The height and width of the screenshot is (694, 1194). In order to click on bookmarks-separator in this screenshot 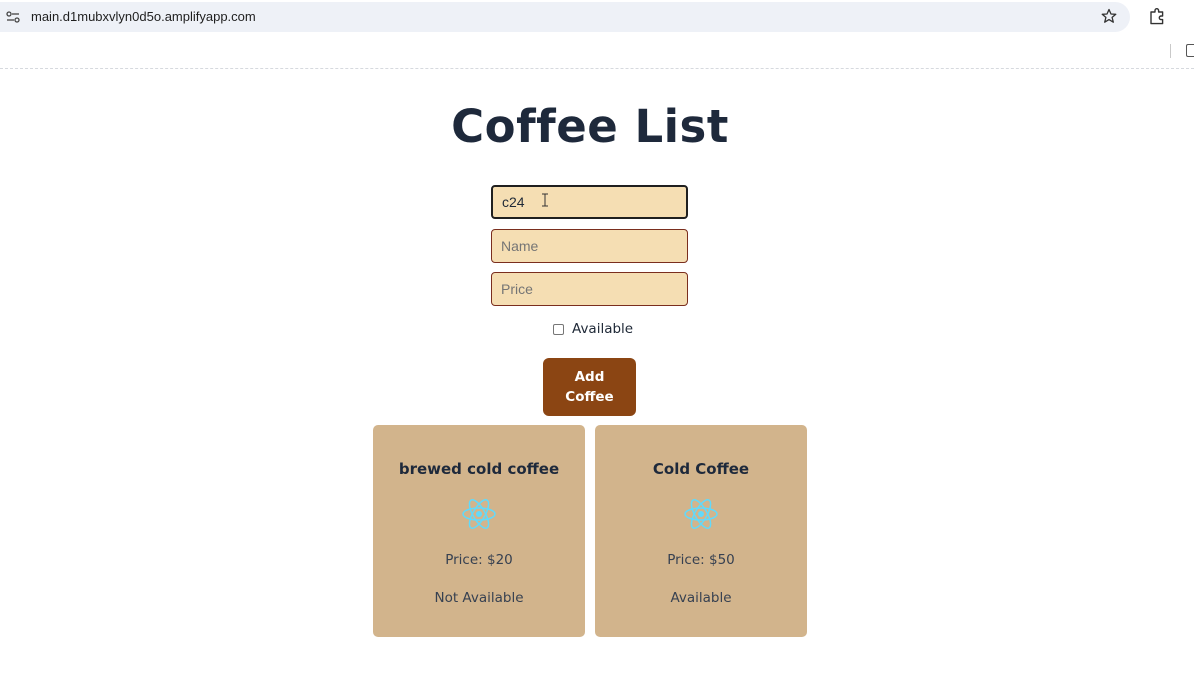, I will do `click(1170, 51)`.